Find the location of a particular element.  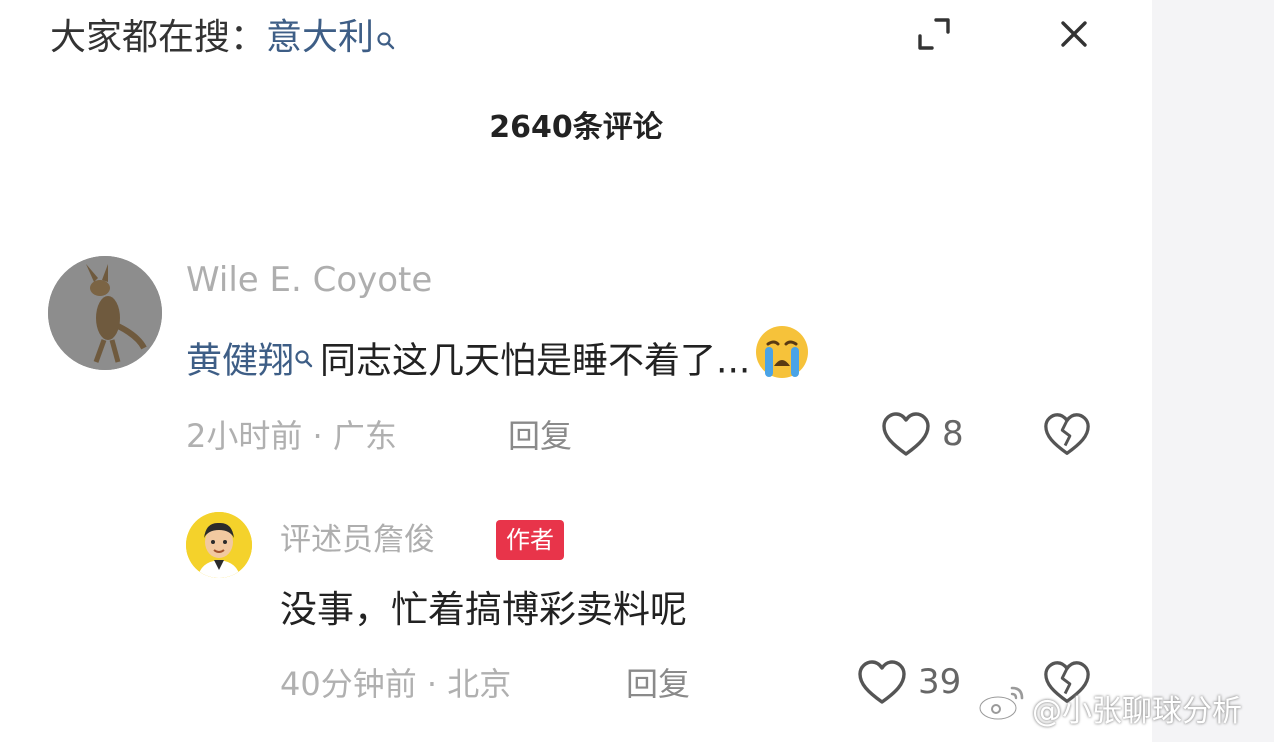

like-count: 8 is located at coordinates (953, 434).